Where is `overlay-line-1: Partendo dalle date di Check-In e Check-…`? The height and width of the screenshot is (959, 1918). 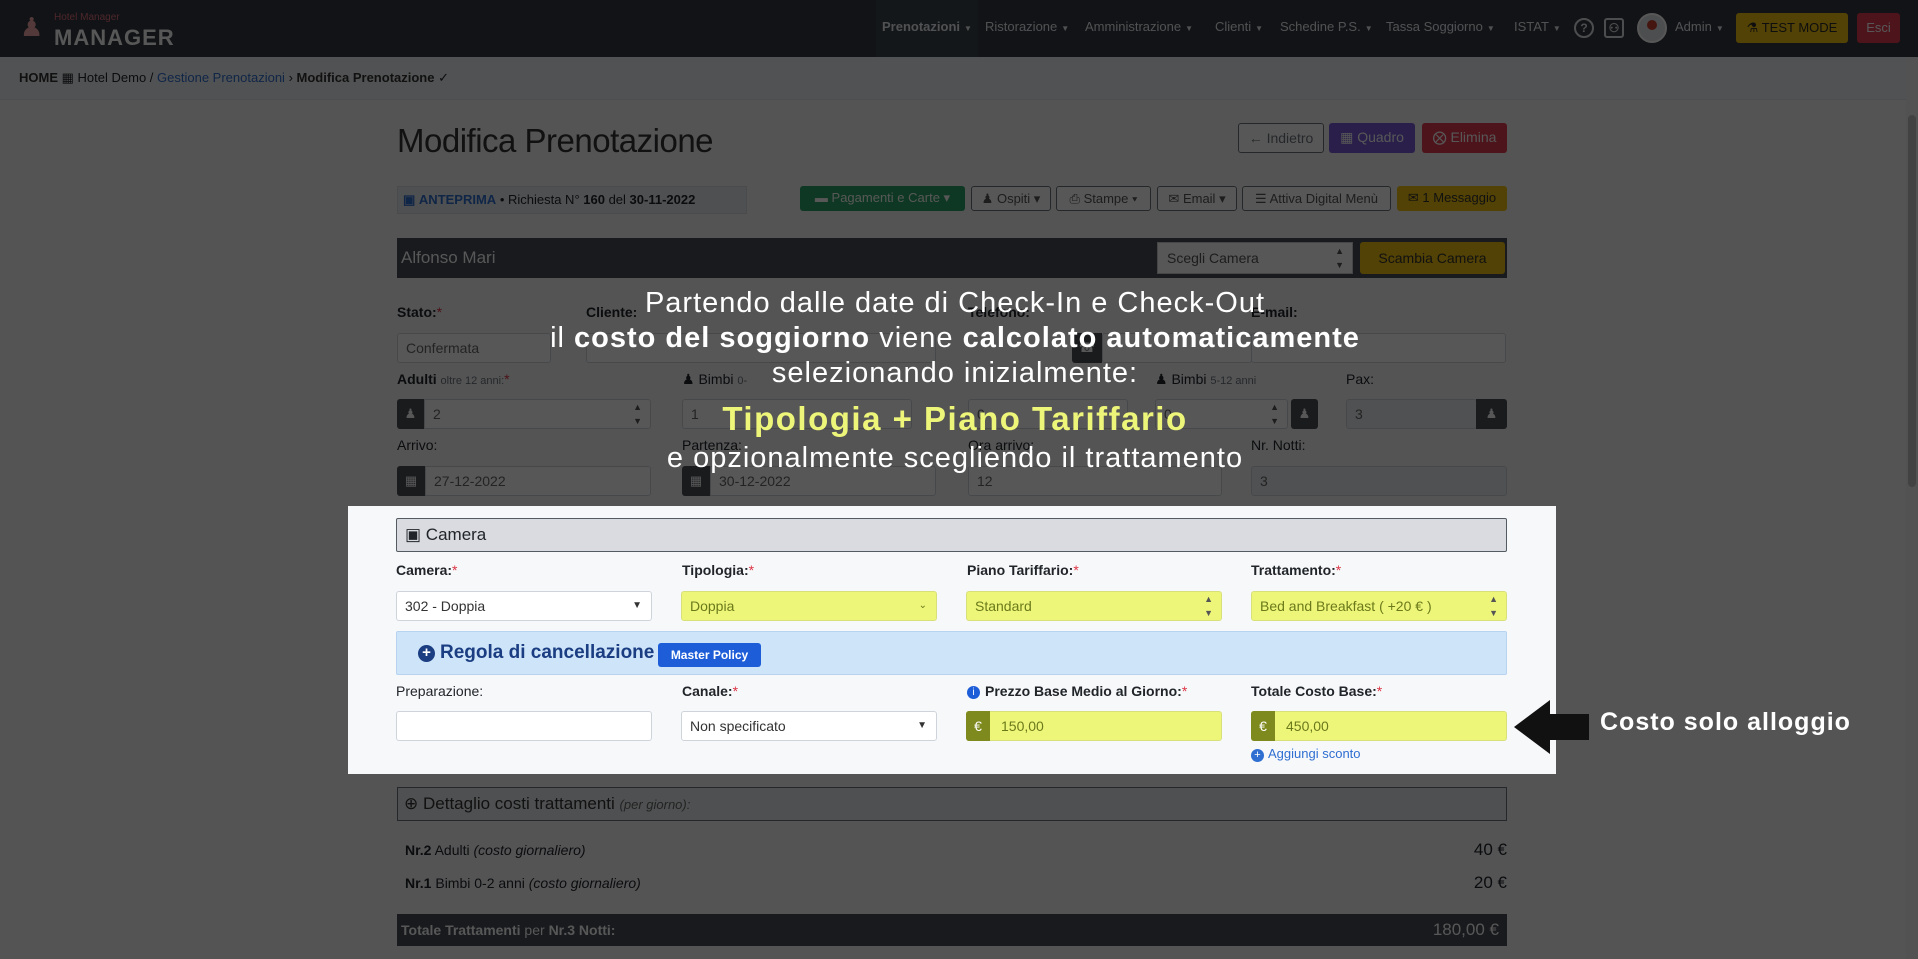
overlay-line-1: Partendo dalle date di Check-In e Check-… is located at coordinates (955, 303).